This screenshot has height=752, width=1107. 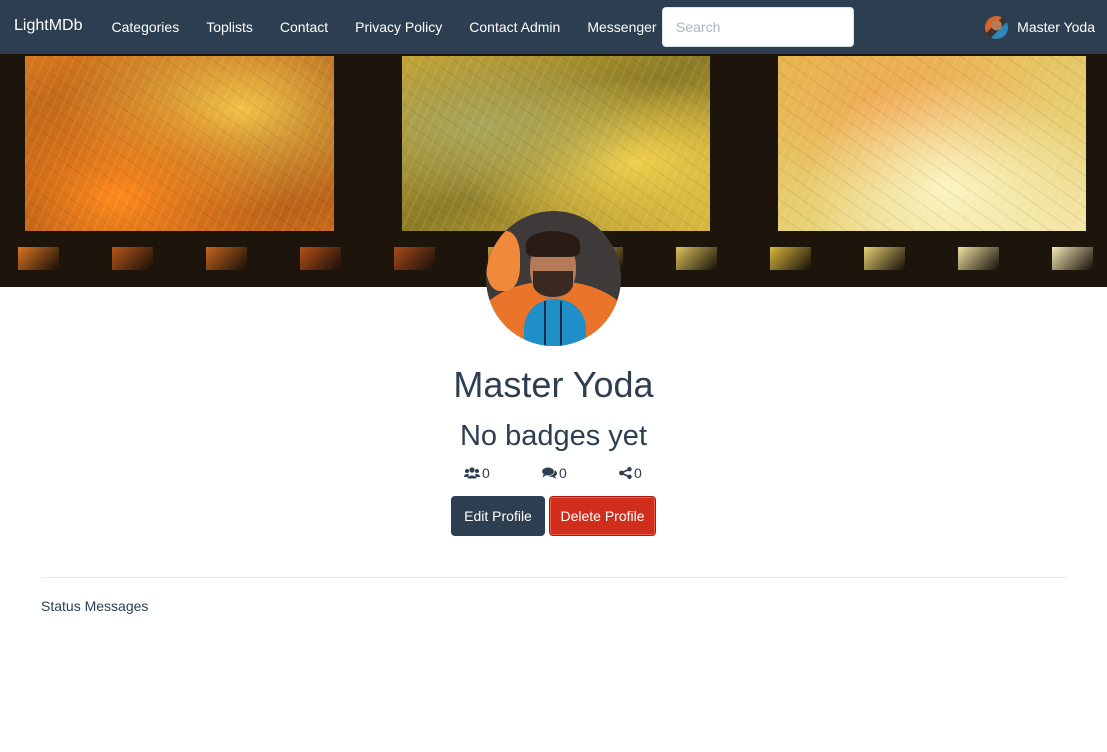 What do you see at coordinates (638, 473) in the screenshot?
I see `shares-count: 0` at bounding box center [638, 473].